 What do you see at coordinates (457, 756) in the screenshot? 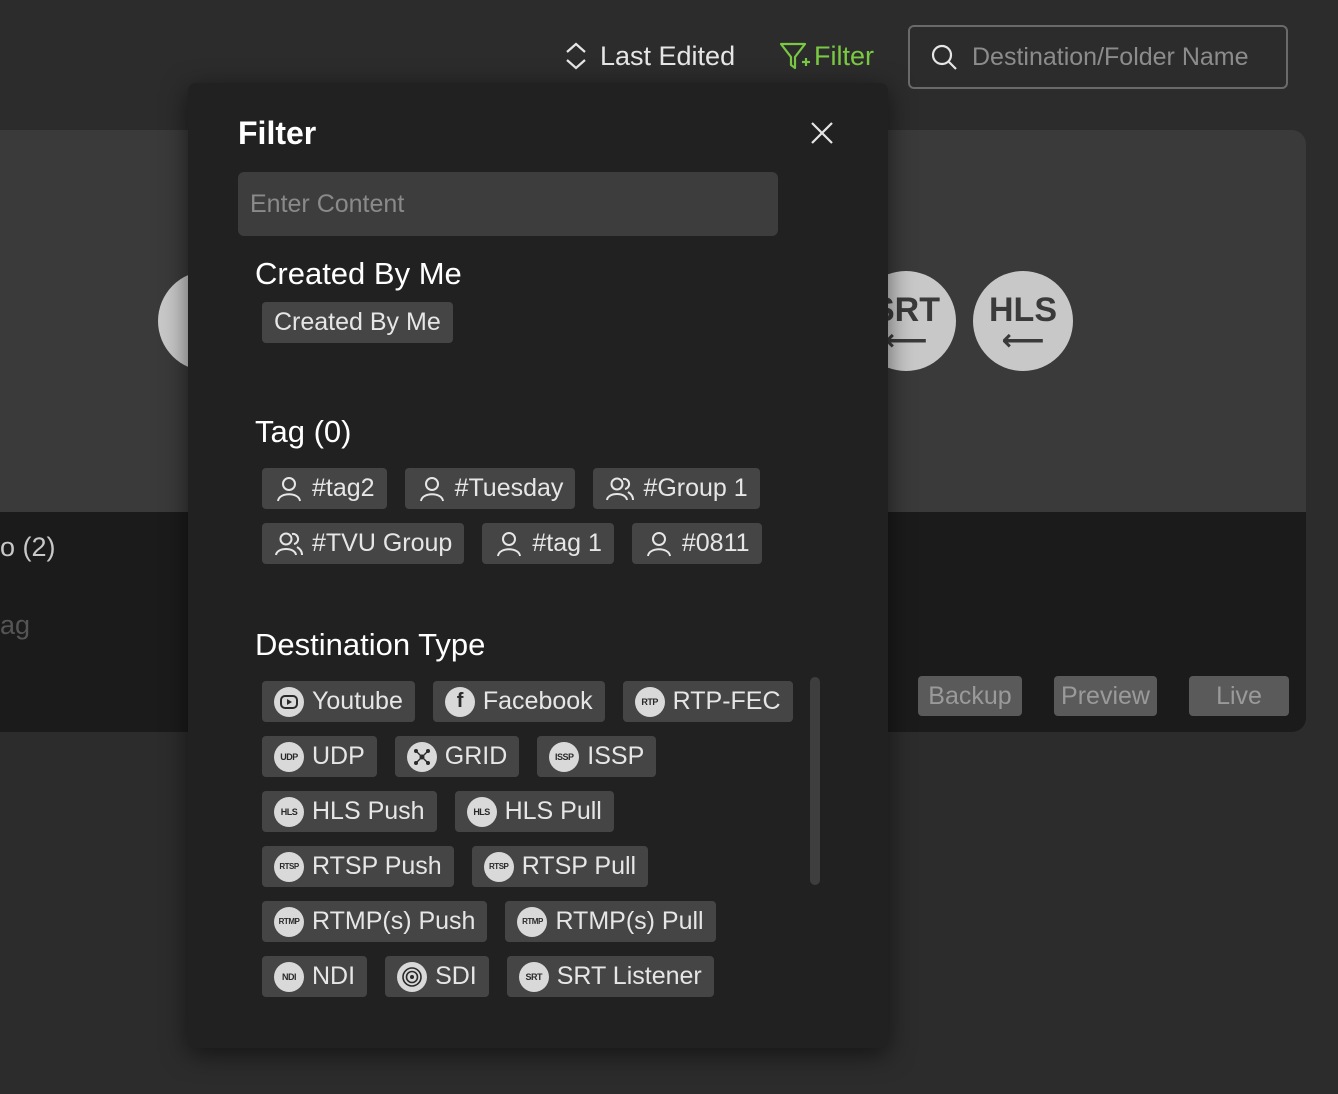
I see `grid-chip: GRID` at bounding box center [457, 756].